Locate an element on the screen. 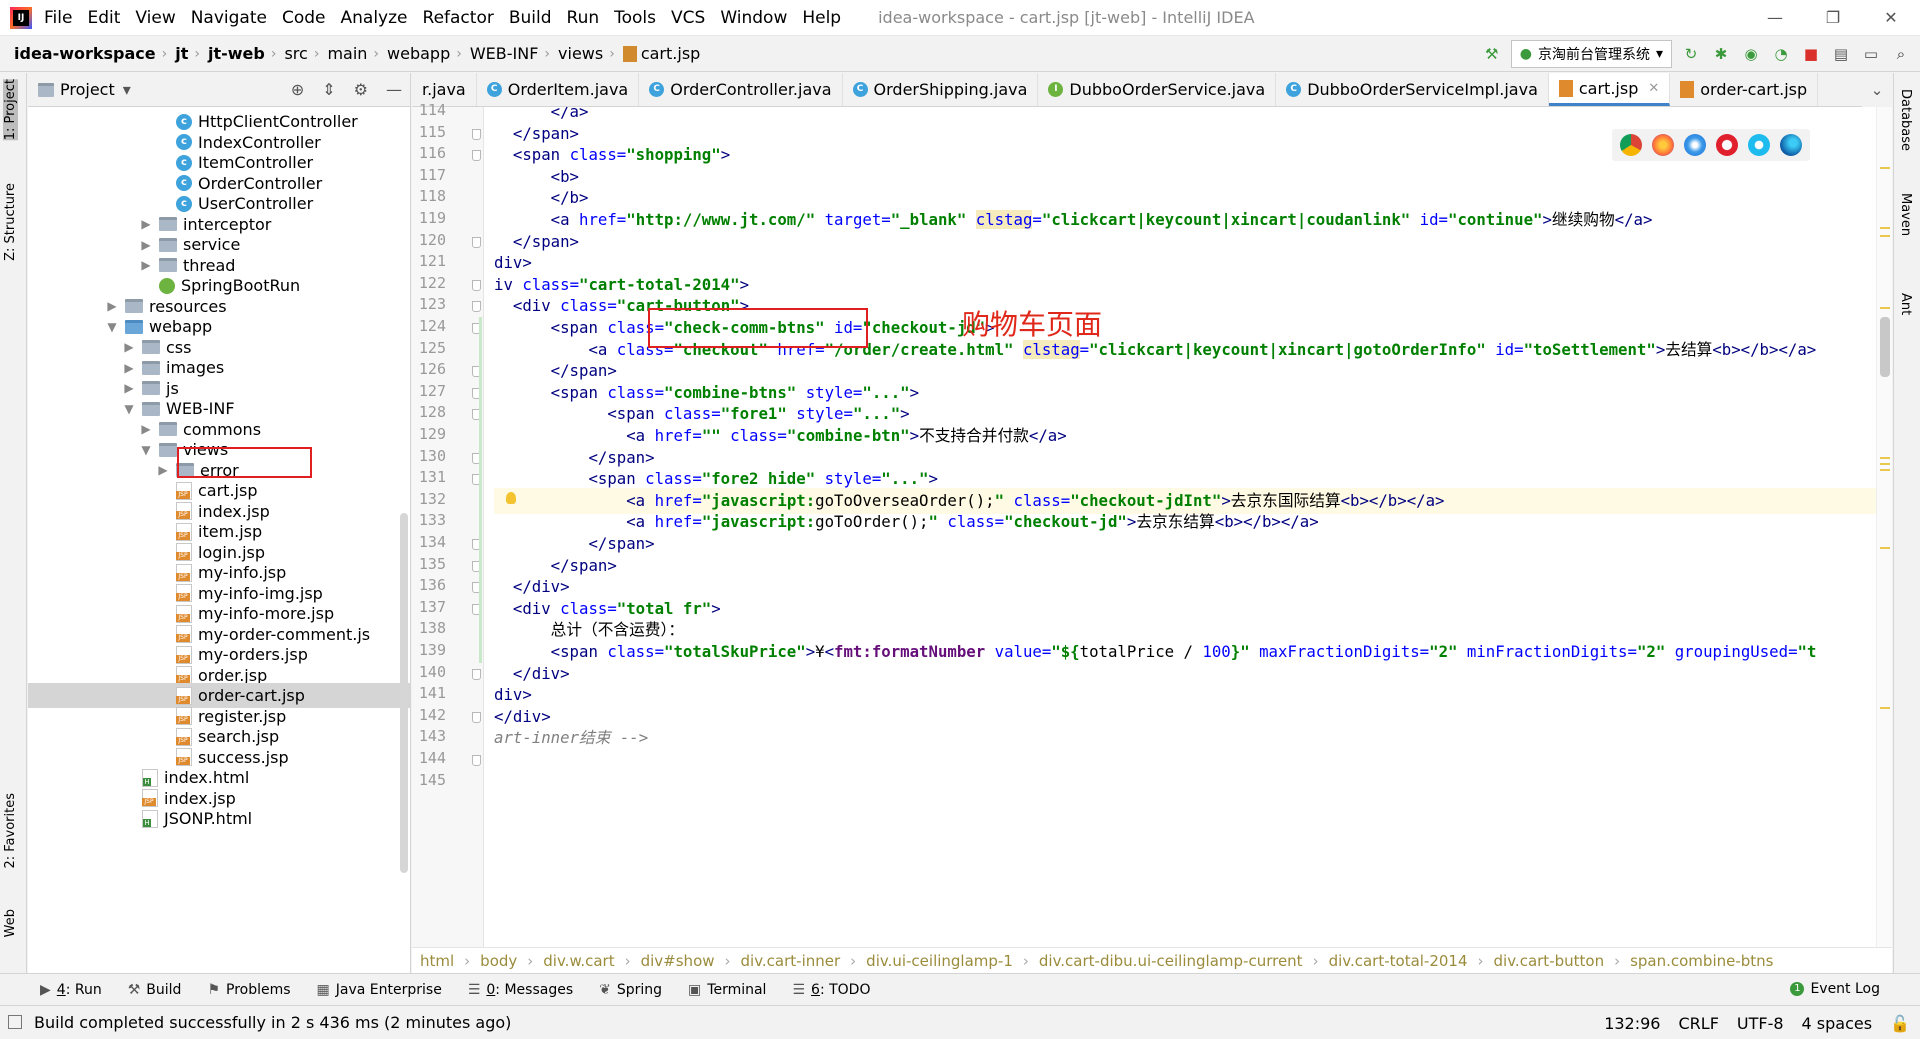 This screenshot has height=1039, width=1920. favorites-tool-tab: 2: Favorites is located at coordinates (10, 831).